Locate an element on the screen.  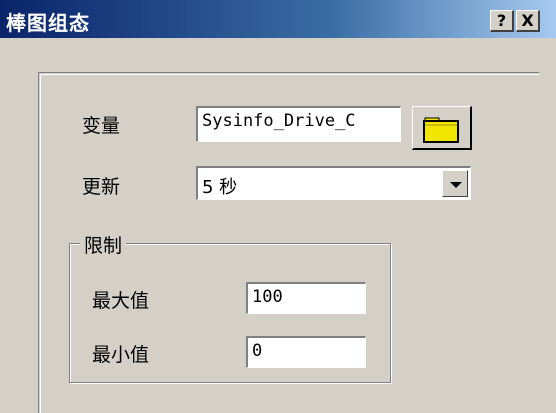
title-bar: 棒图组态 ? X is located at coordinates (278, 19).